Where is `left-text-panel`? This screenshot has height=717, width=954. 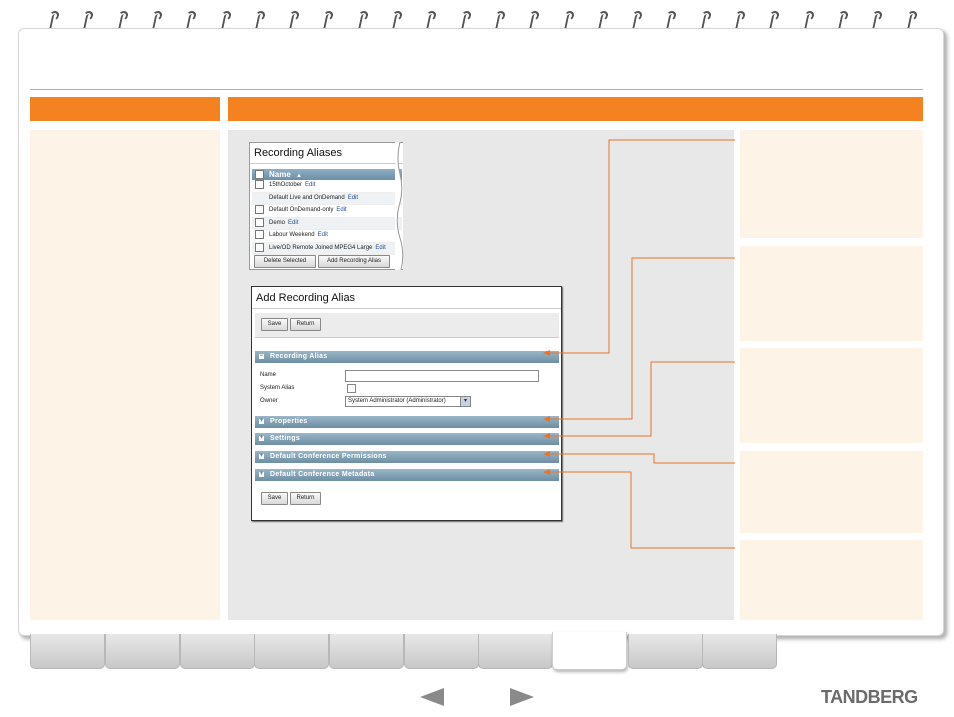 left-text-panel is located at coordinates (125, 375).